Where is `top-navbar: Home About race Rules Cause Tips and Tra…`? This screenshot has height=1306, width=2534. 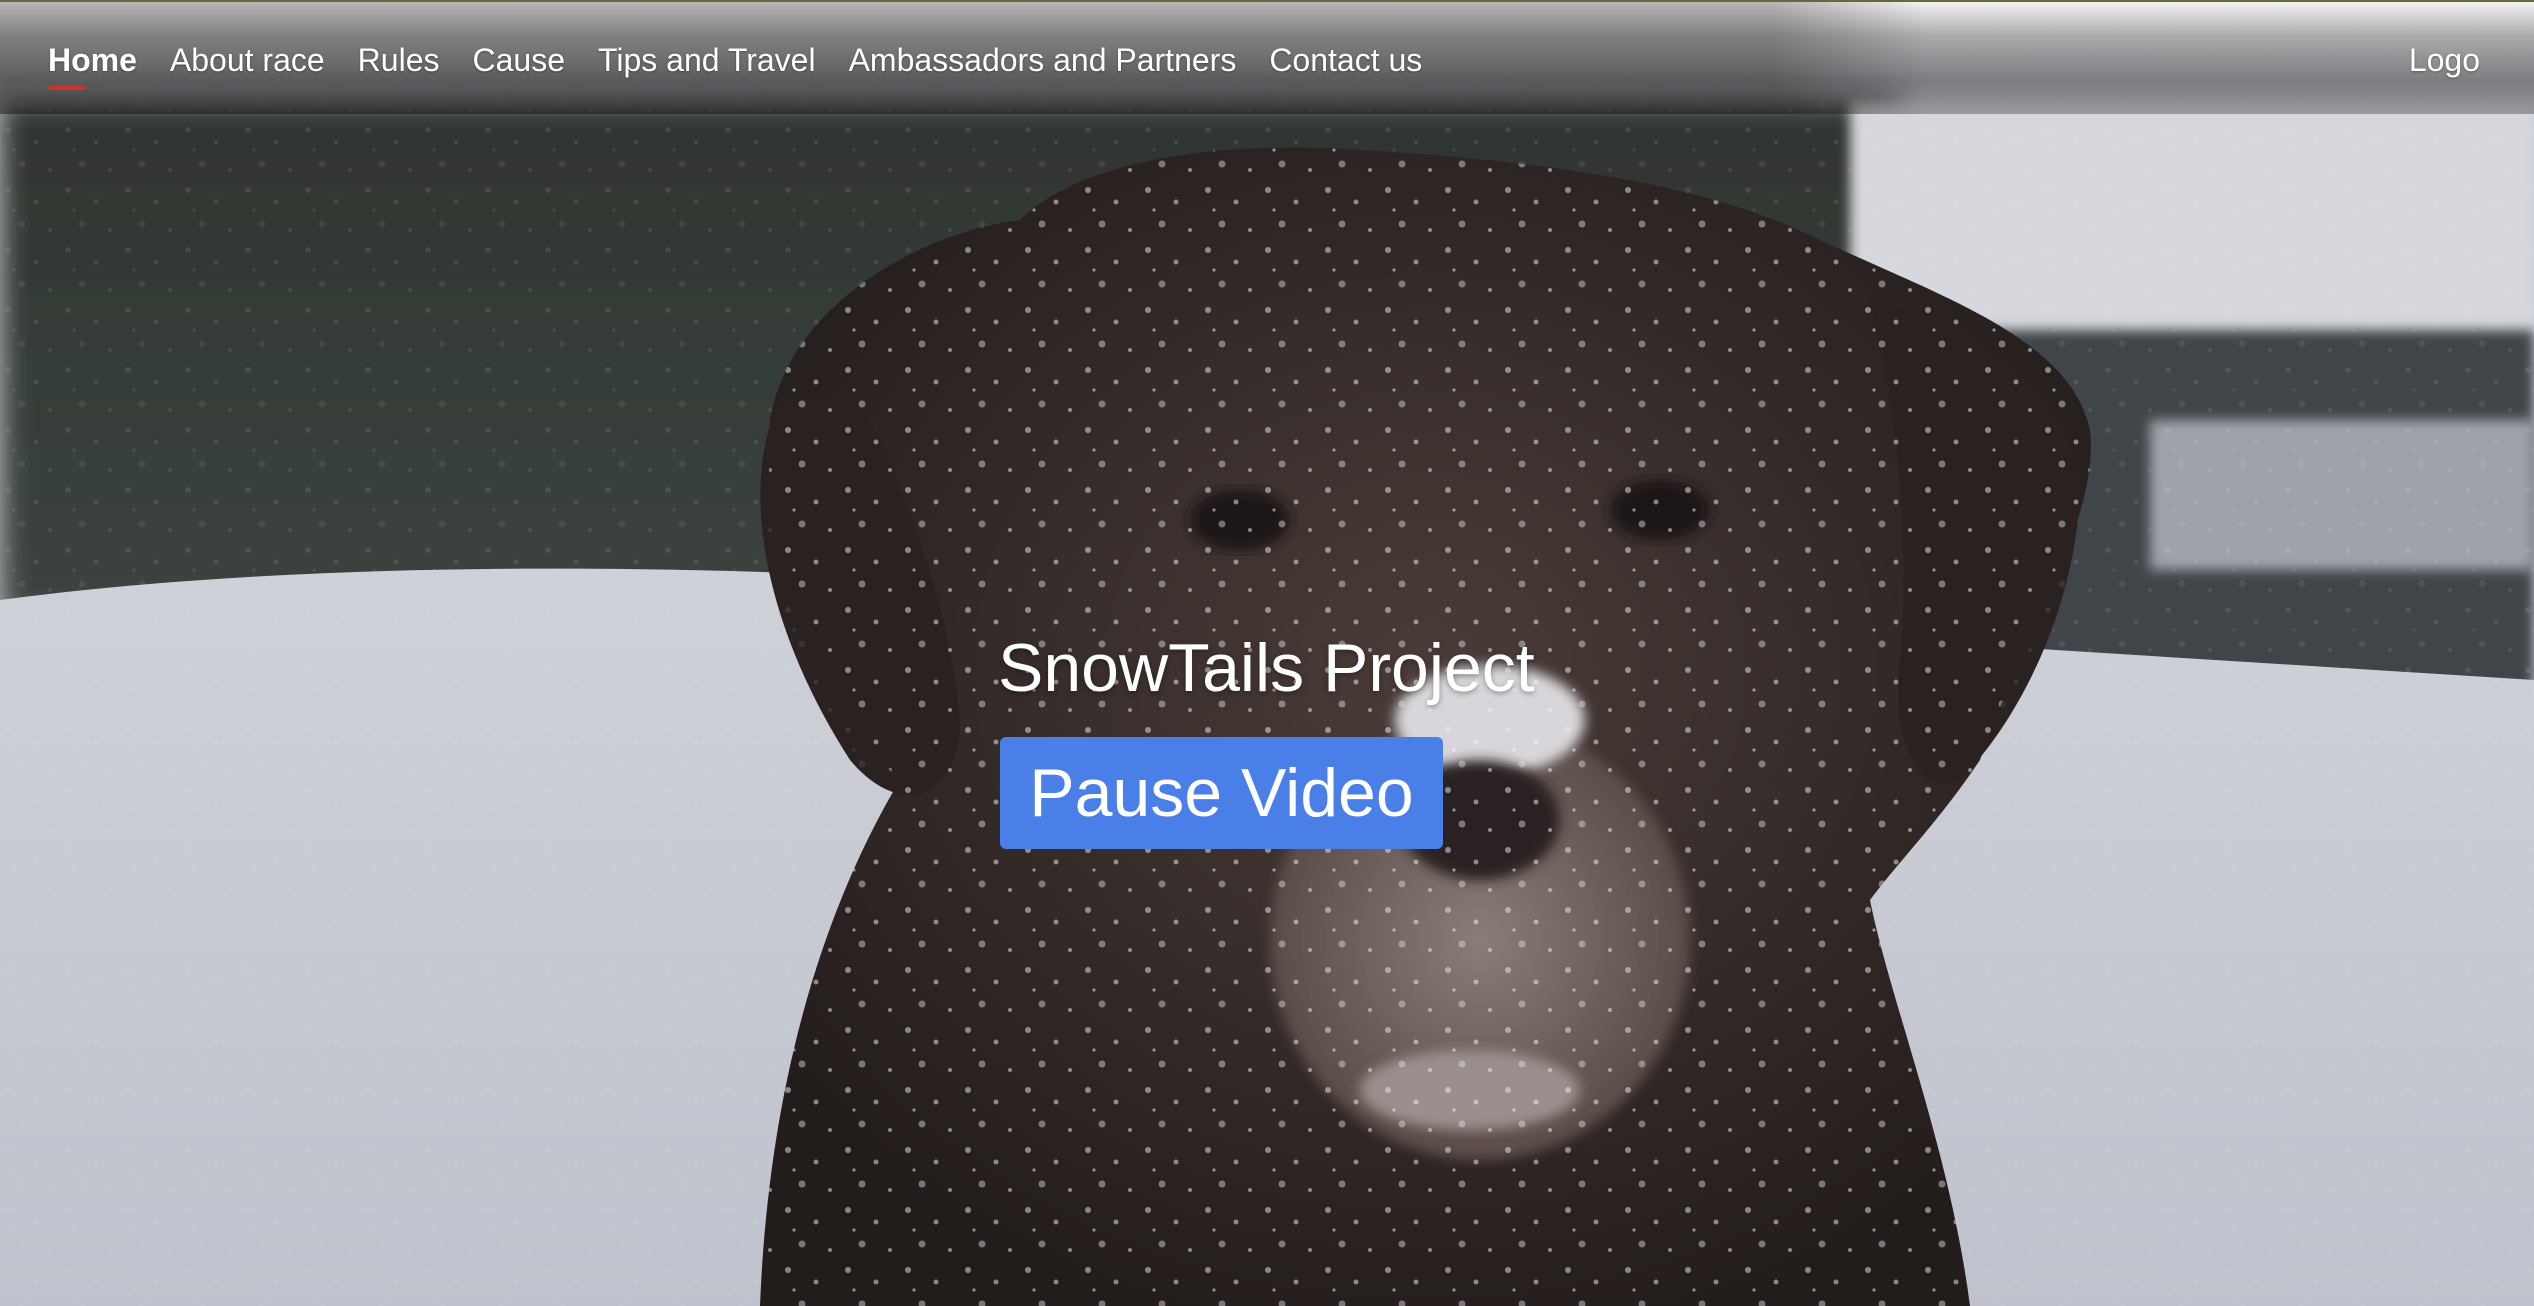 top-navbar: Home About race Rules Cause Tips and Tra… is located at coordinates (1267, 57).